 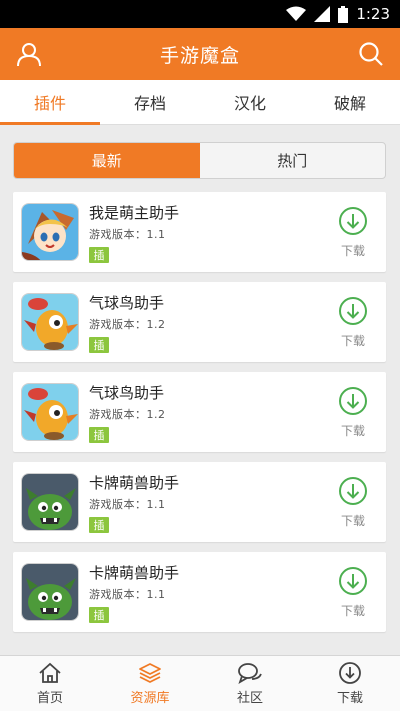 I want to click on nav-community: 社区, so click(x=250, y=683).